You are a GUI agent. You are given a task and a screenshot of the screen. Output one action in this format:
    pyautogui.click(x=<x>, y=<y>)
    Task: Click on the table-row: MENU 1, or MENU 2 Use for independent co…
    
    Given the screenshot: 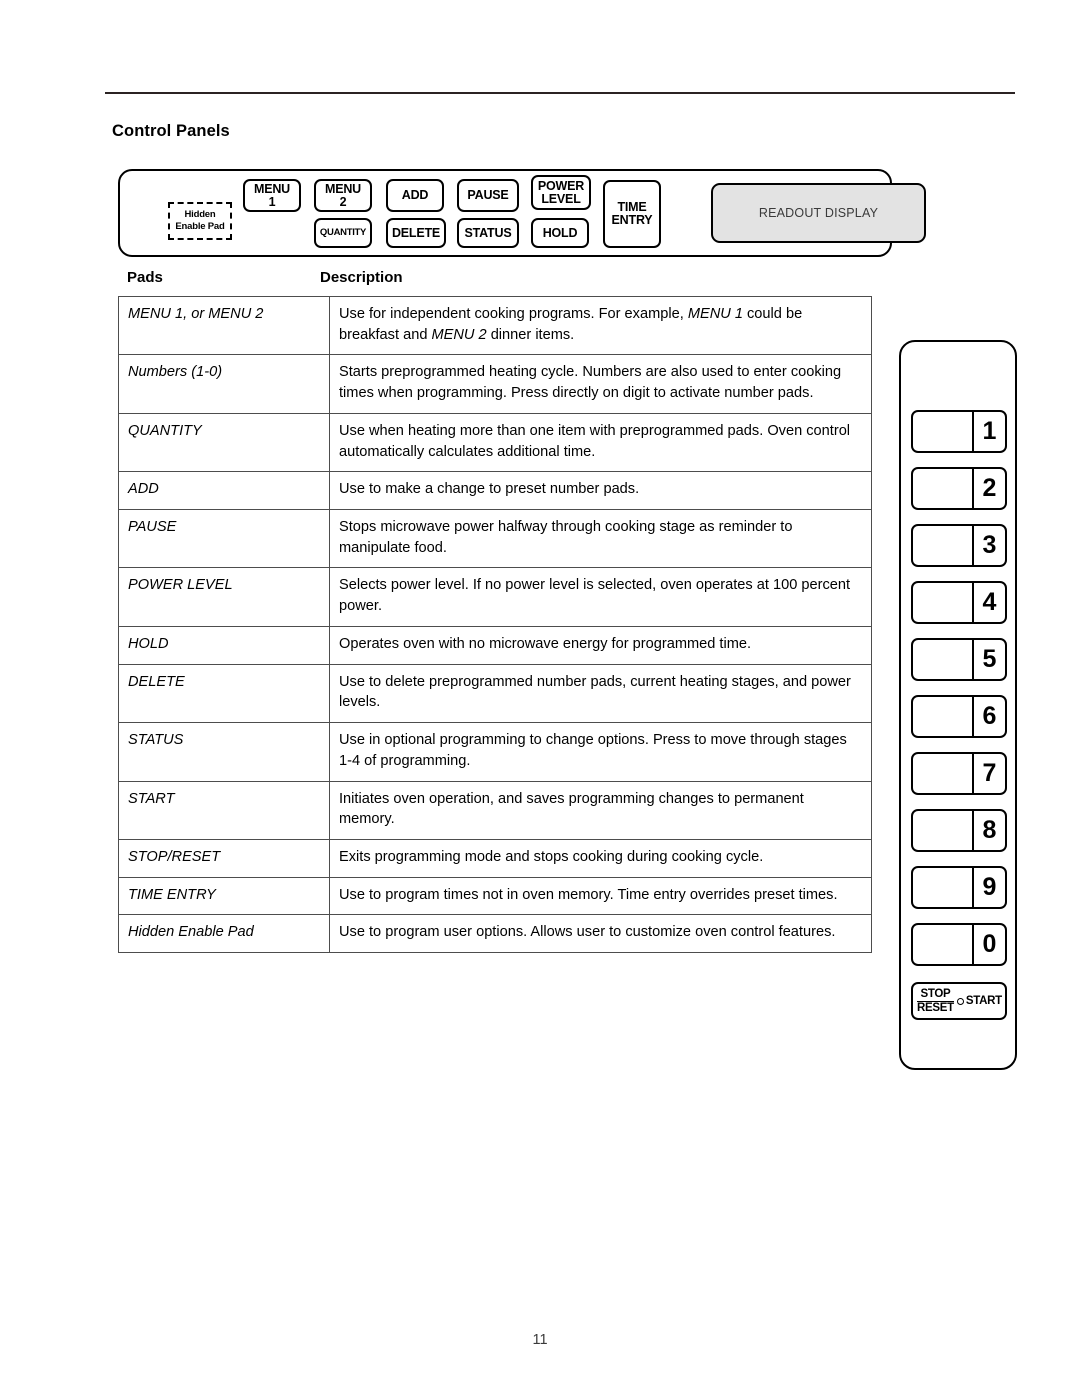 What is the action you would take?
    pyautogui.click(x=495, y=325)
    